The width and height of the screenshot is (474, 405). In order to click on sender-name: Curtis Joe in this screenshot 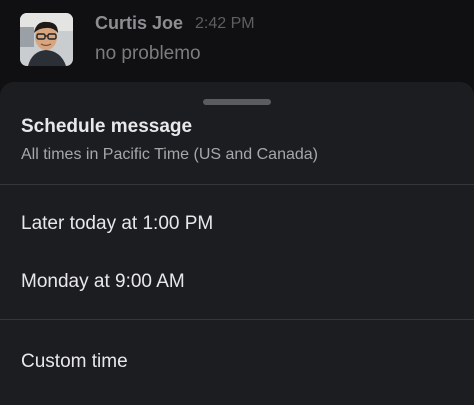, I will do `click(139, 23)`.